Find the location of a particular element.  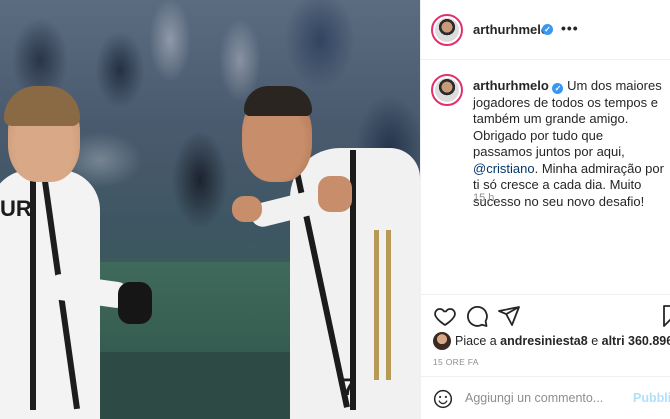

liker-avatar is located at coordinates (442, 341).